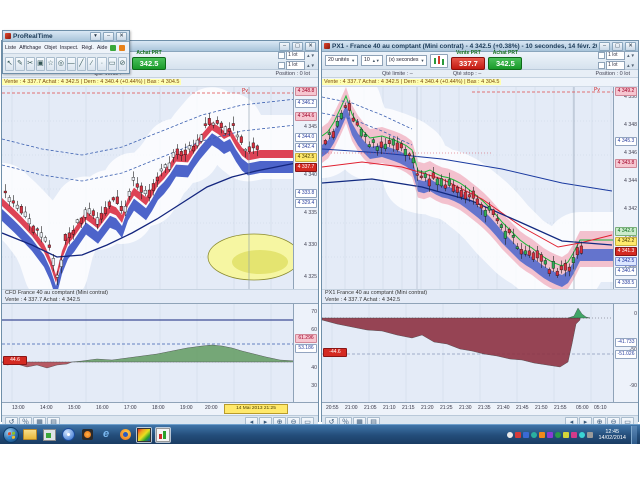 The image size is (640, 480). Describe the element at coordinates (626, 91) in the screenshot. I see `axis-value-box: 4 349.2` at that location.